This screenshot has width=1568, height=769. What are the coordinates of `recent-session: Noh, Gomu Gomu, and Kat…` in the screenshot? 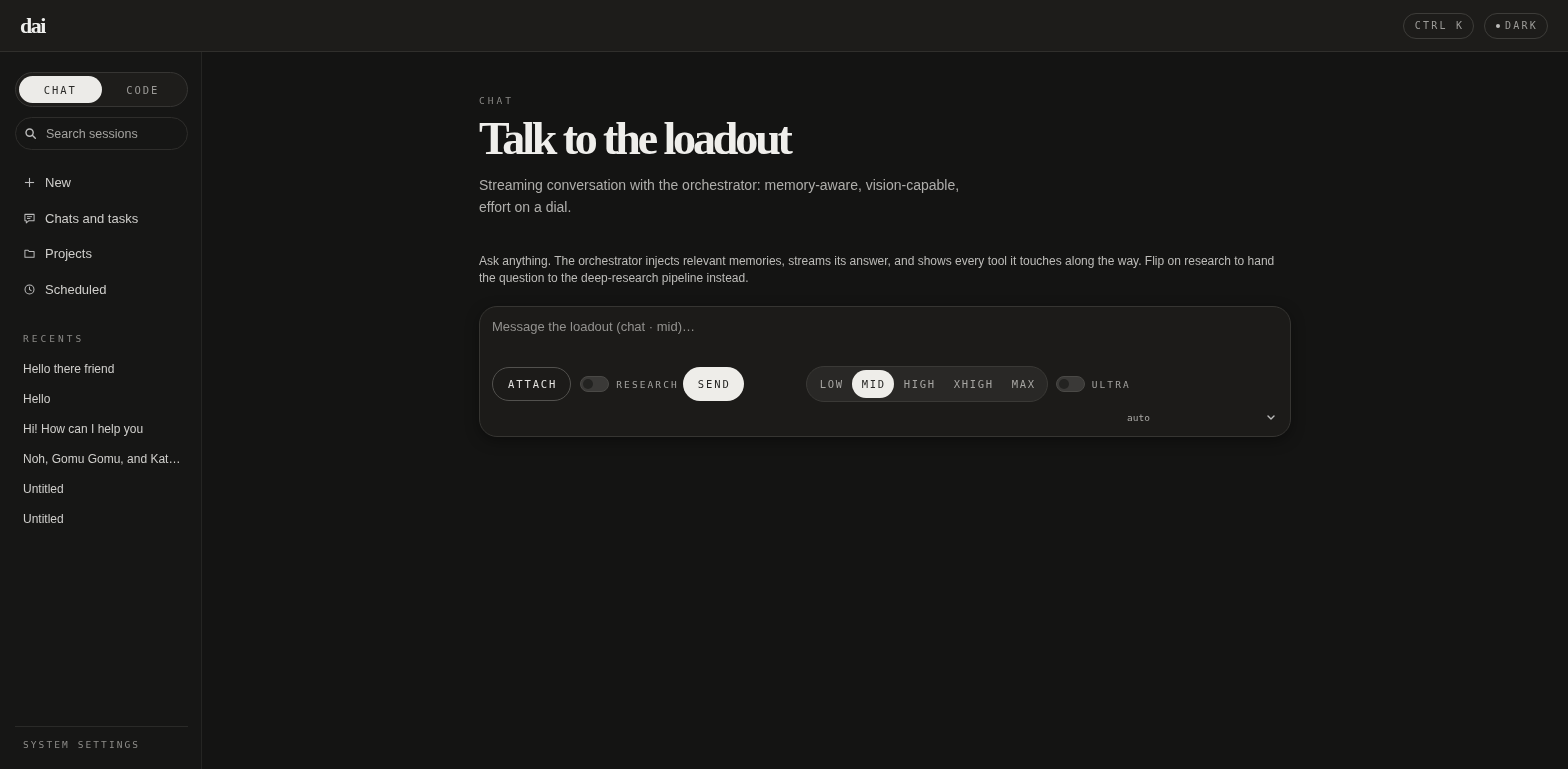 It's located at (101, 459).